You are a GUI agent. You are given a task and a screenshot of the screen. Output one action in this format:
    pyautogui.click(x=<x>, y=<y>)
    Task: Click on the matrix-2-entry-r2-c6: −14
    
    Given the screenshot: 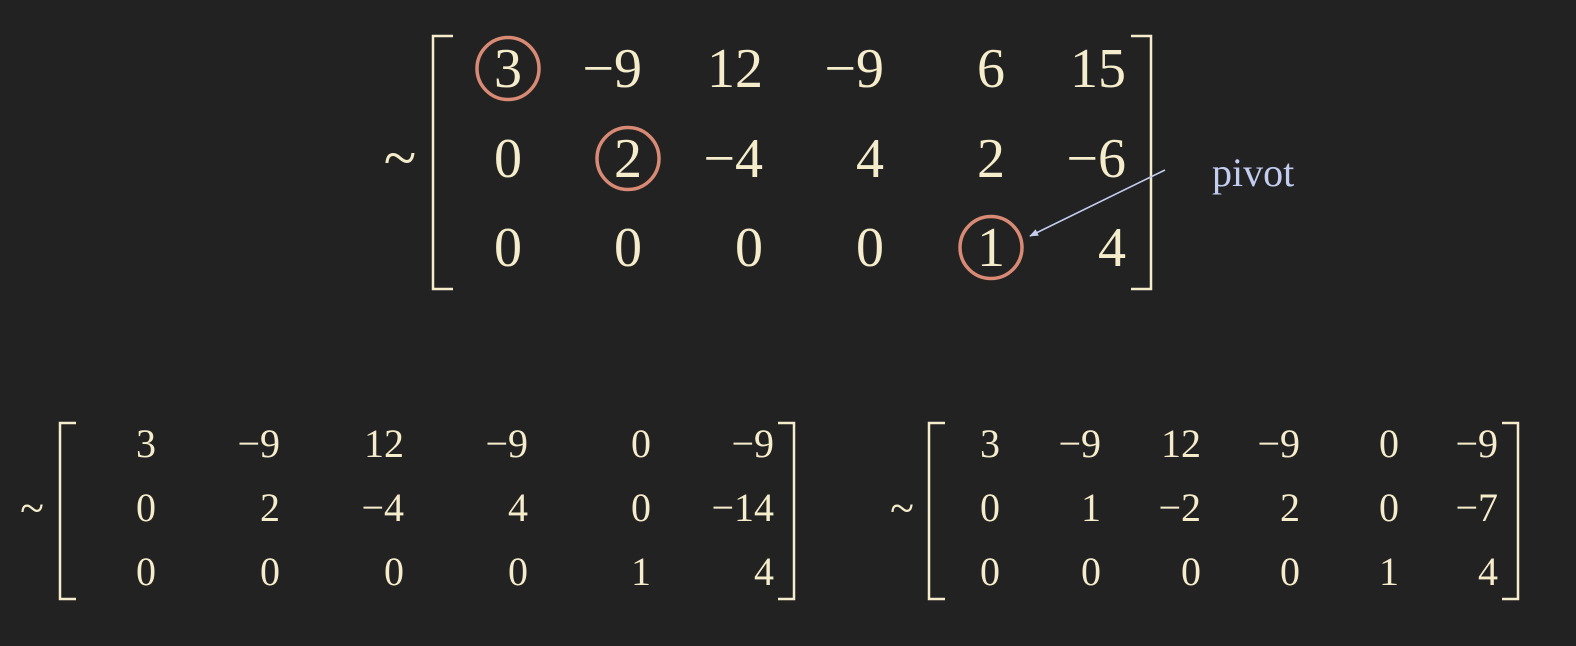 What is the action you would take?
    pyautogui.click(x=742, y=507)
    